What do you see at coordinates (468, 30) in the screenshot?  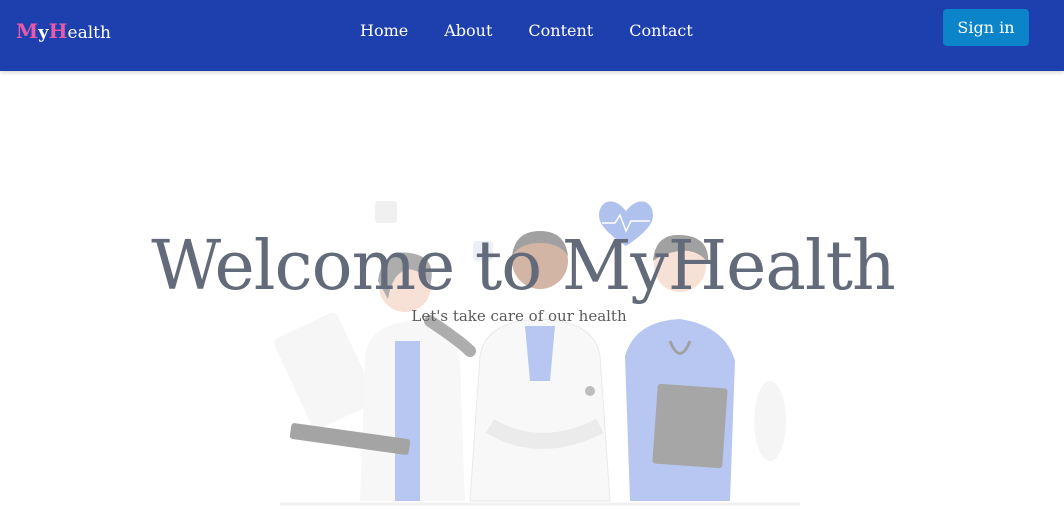 I see `nav-link-about: About` at bounding box center [468, 30].